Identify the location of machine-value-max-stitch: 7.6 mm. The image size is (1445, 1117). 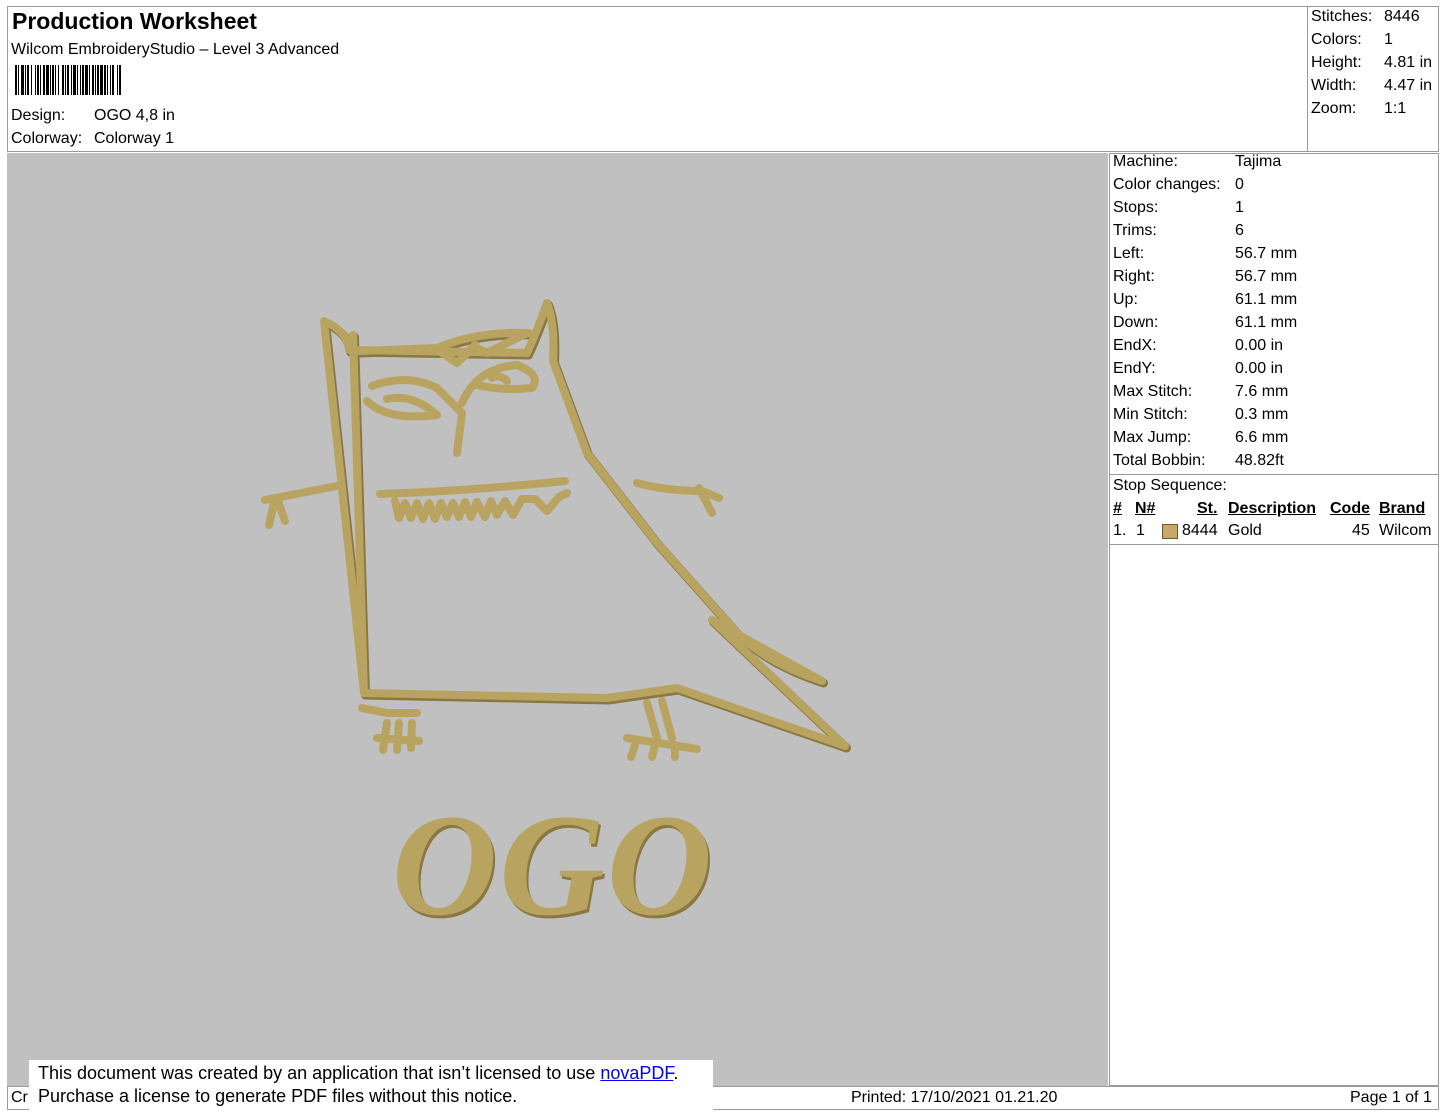
(1262, 391).